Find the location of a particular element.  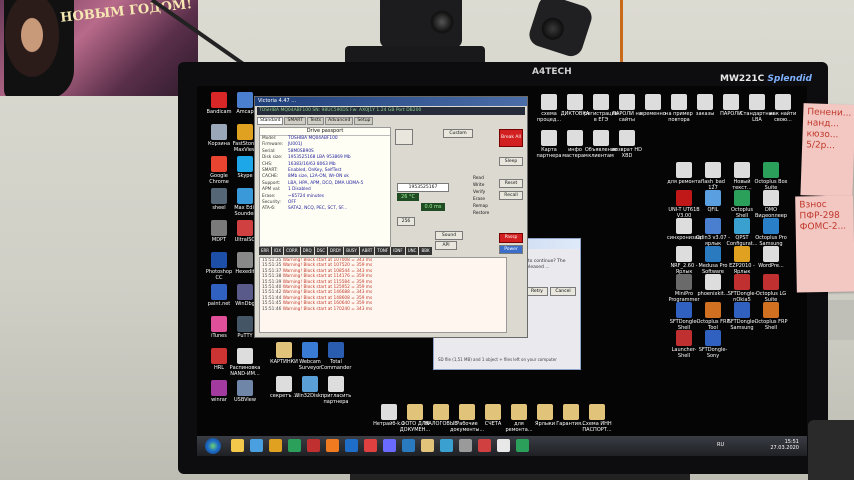

desktop-shortcut: Total Commander is located at coordinates (336, 356).